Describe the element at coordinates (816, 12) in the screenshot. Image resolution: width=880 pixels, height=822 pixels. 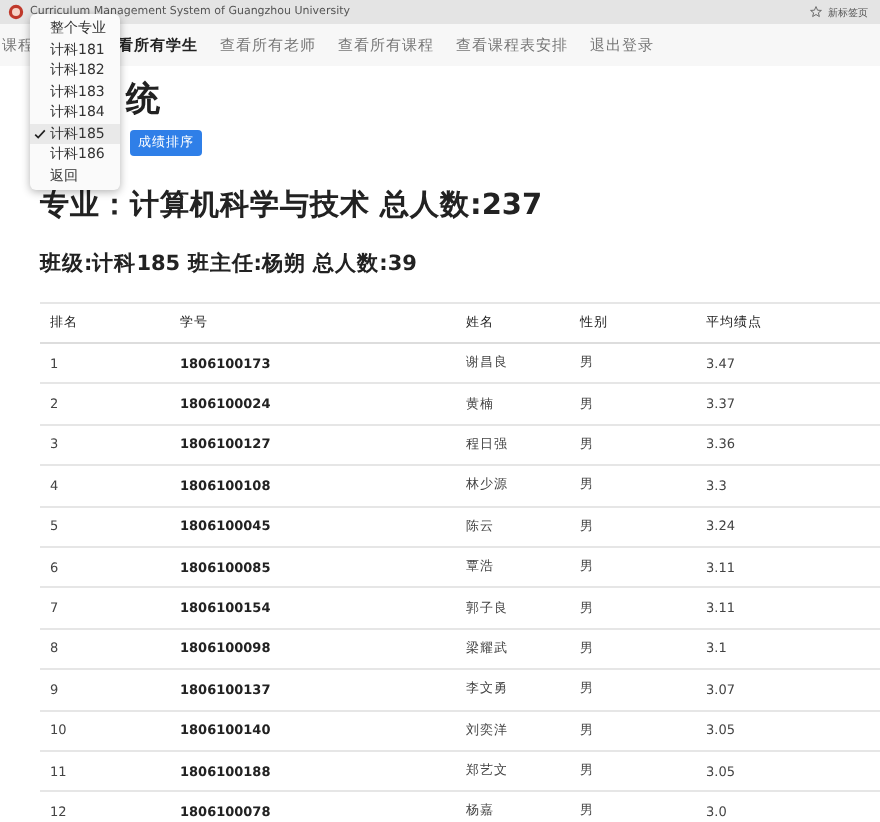
I see `star-icon` at that location.